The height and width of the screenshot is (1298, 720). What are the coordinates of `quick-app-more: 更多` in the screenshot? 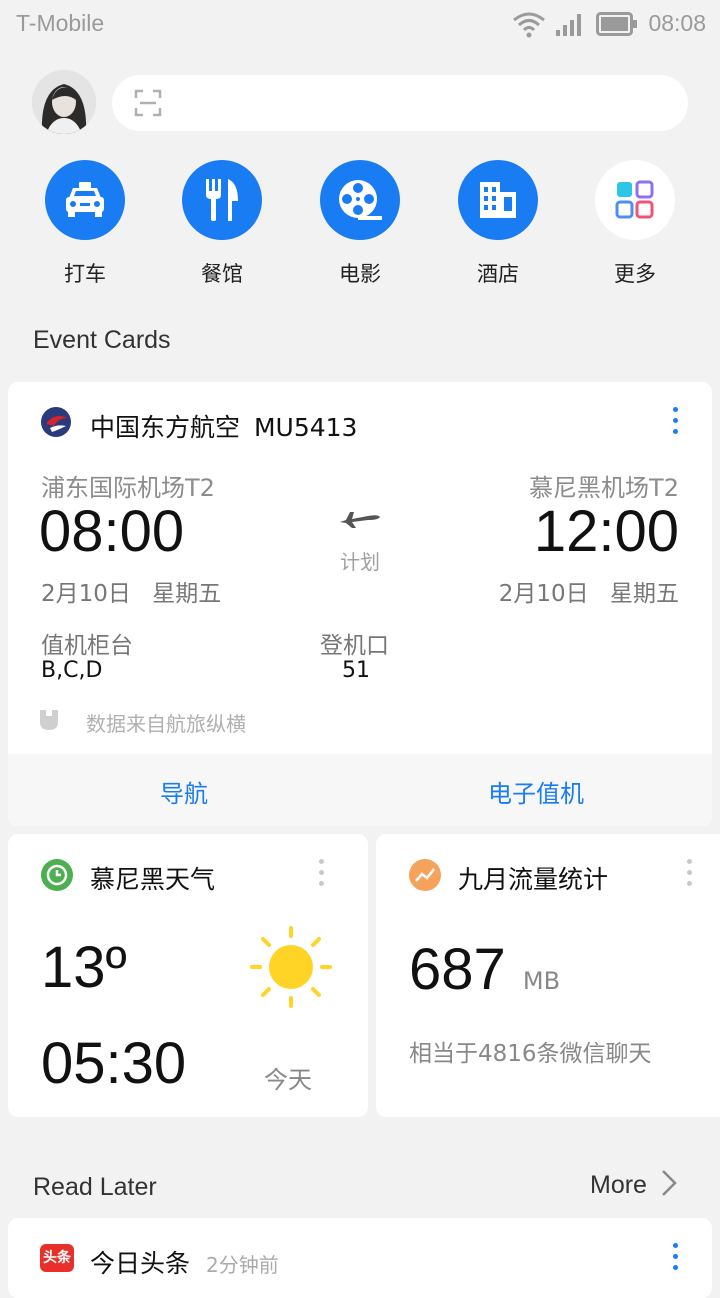 It's located at (635, 230).